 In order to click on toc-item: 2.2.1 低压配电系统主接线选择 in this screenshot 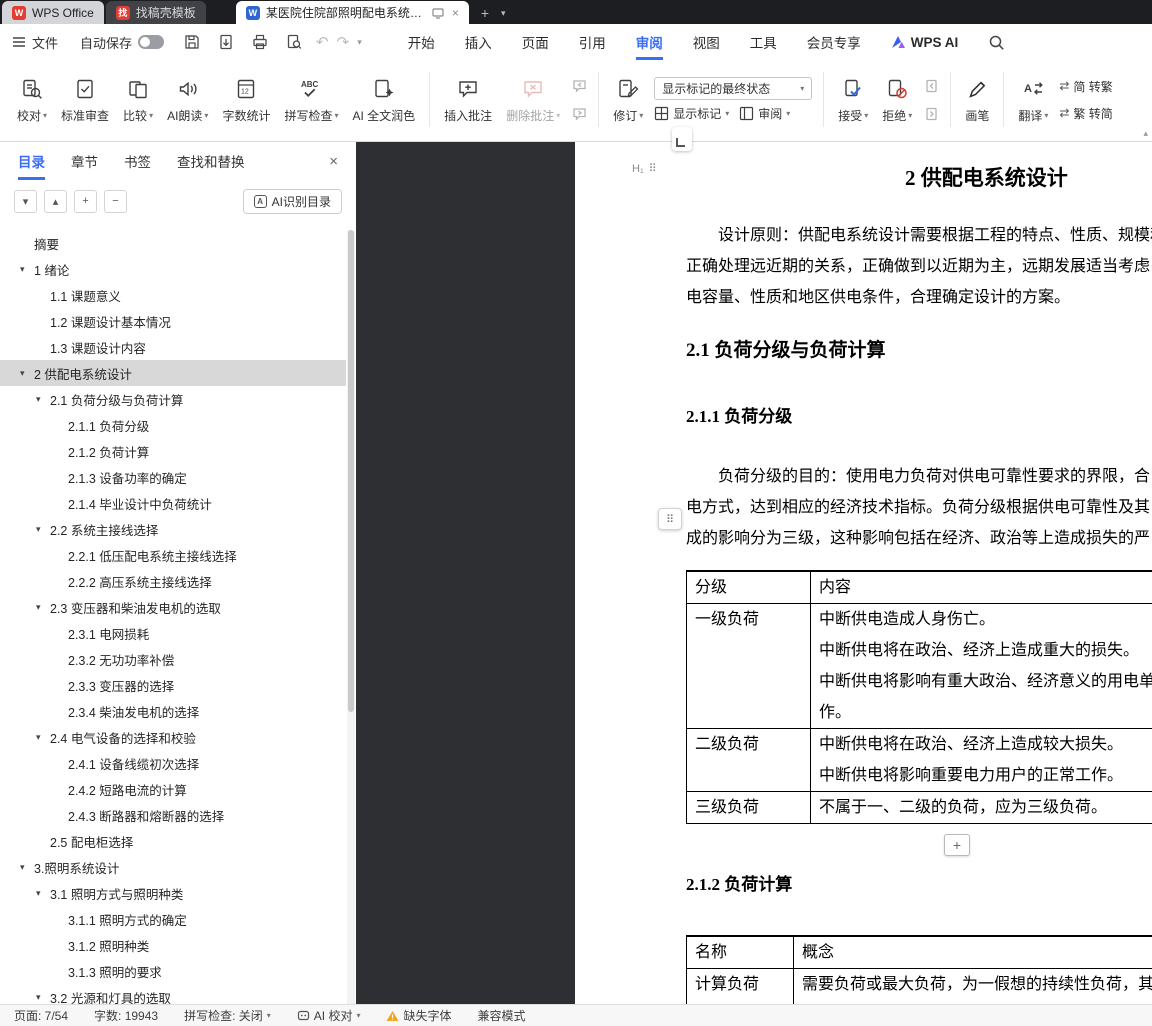, I will do `click(173, 555)`.